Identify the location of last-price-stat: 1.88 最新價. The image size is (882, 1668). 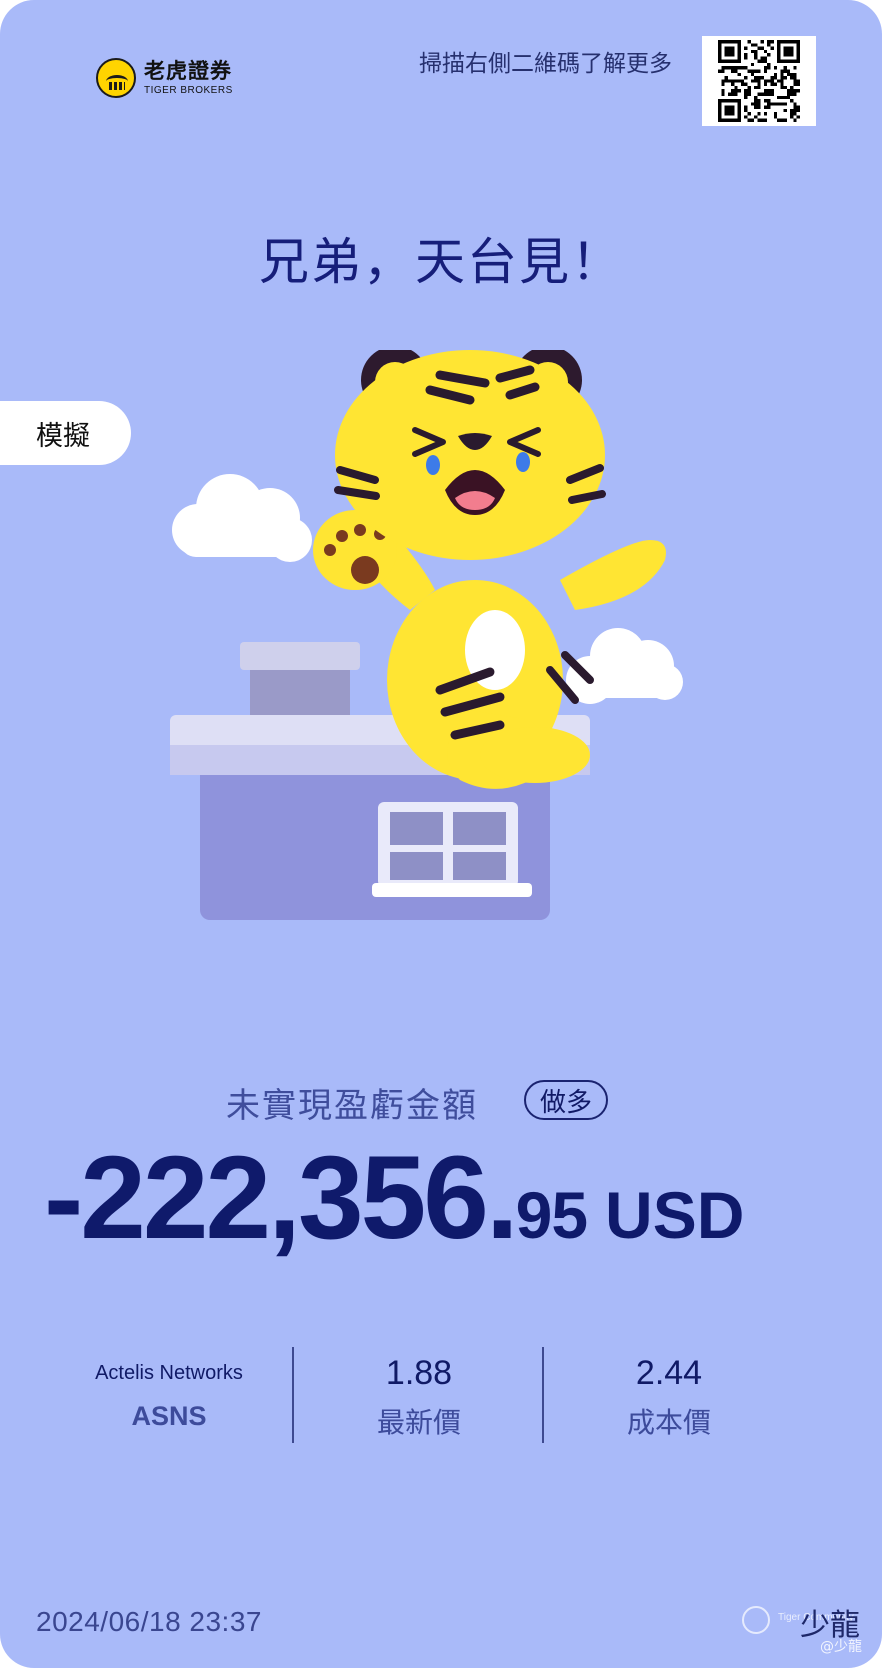
(419, 1395).